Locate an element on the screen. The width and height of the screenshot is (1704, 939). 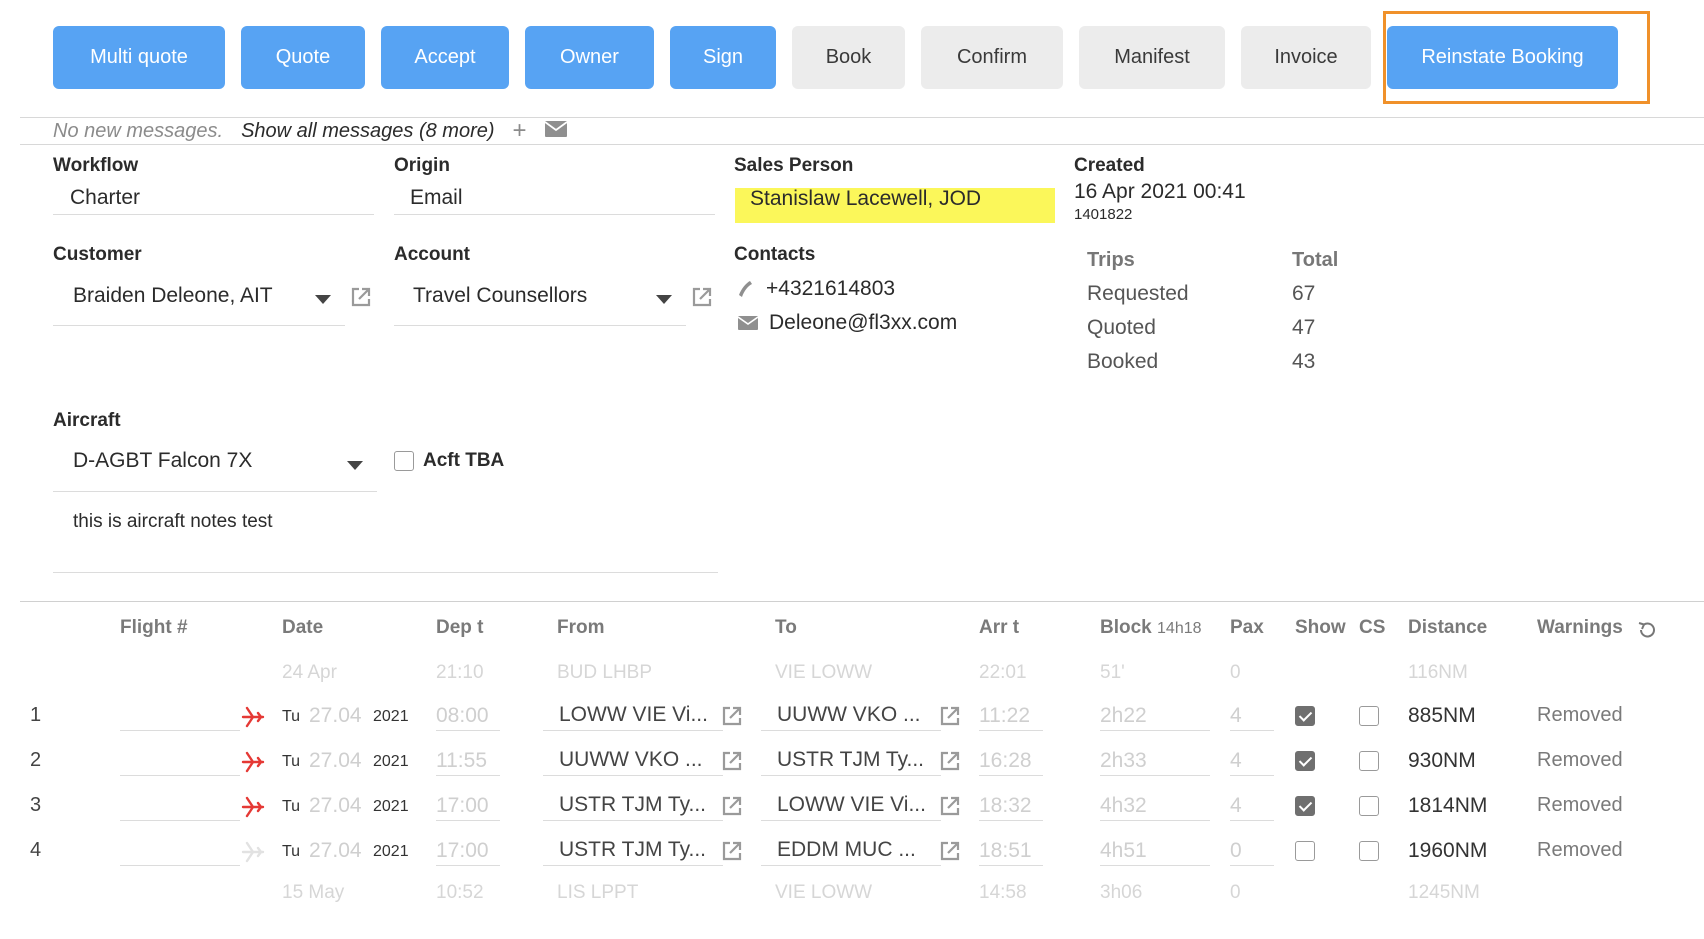
row-arr: 18:32 is located at coordinates (1005, 806).